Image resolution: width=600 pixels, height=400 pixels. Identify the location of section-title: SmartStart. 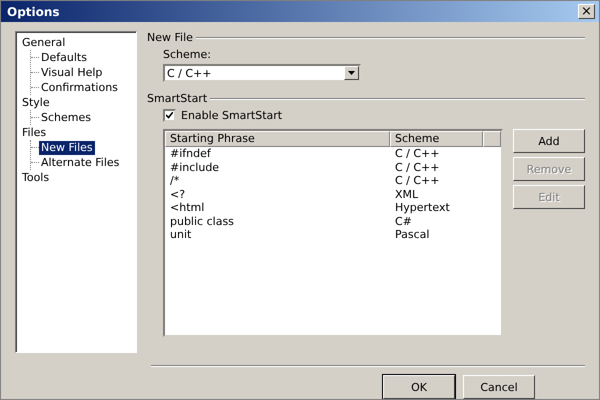
(177, 98).